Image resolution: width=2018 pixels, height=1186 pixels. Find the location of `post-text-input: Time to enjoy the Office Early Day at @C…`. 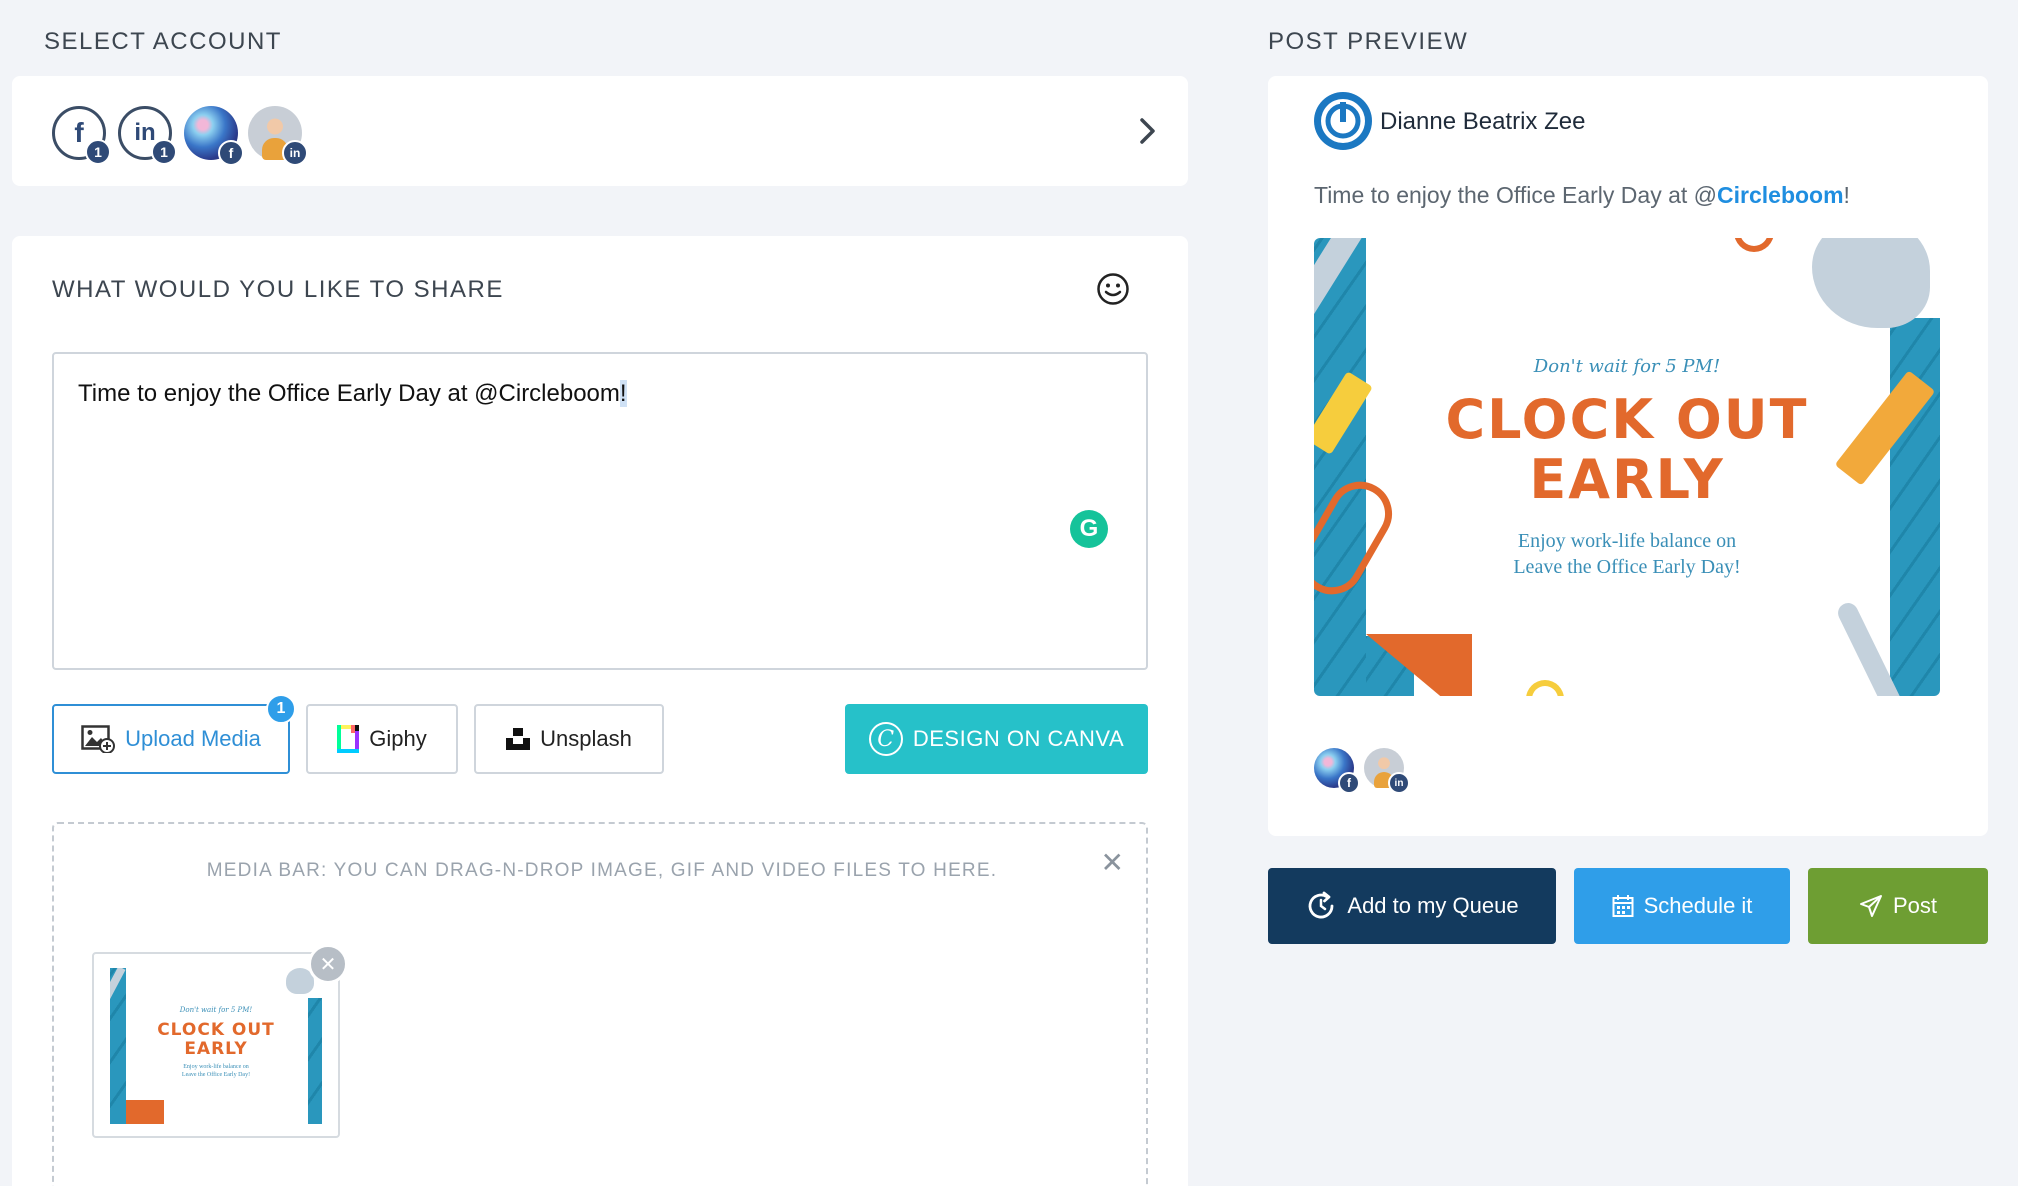

post-text-input: Time to enjoy the Office Early Day at @C… is located at coordinates (600, 511).